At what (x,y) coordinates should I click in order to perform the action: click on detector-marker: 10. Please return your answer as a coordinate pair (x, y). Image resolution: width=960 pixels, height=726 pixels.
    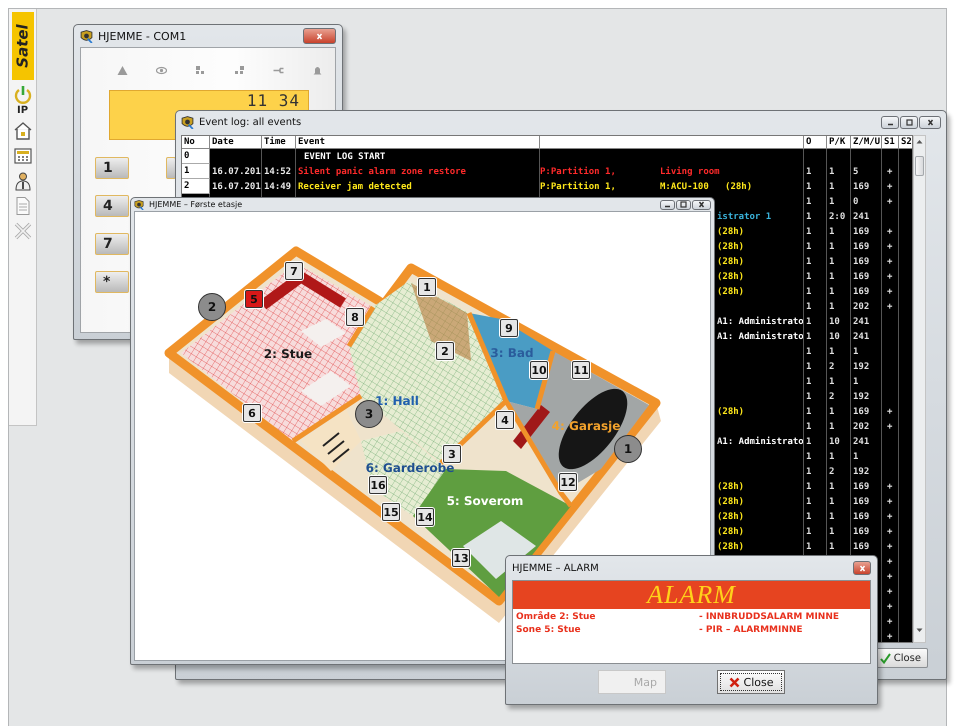
    Looking at the image, I should click on (539, 370).